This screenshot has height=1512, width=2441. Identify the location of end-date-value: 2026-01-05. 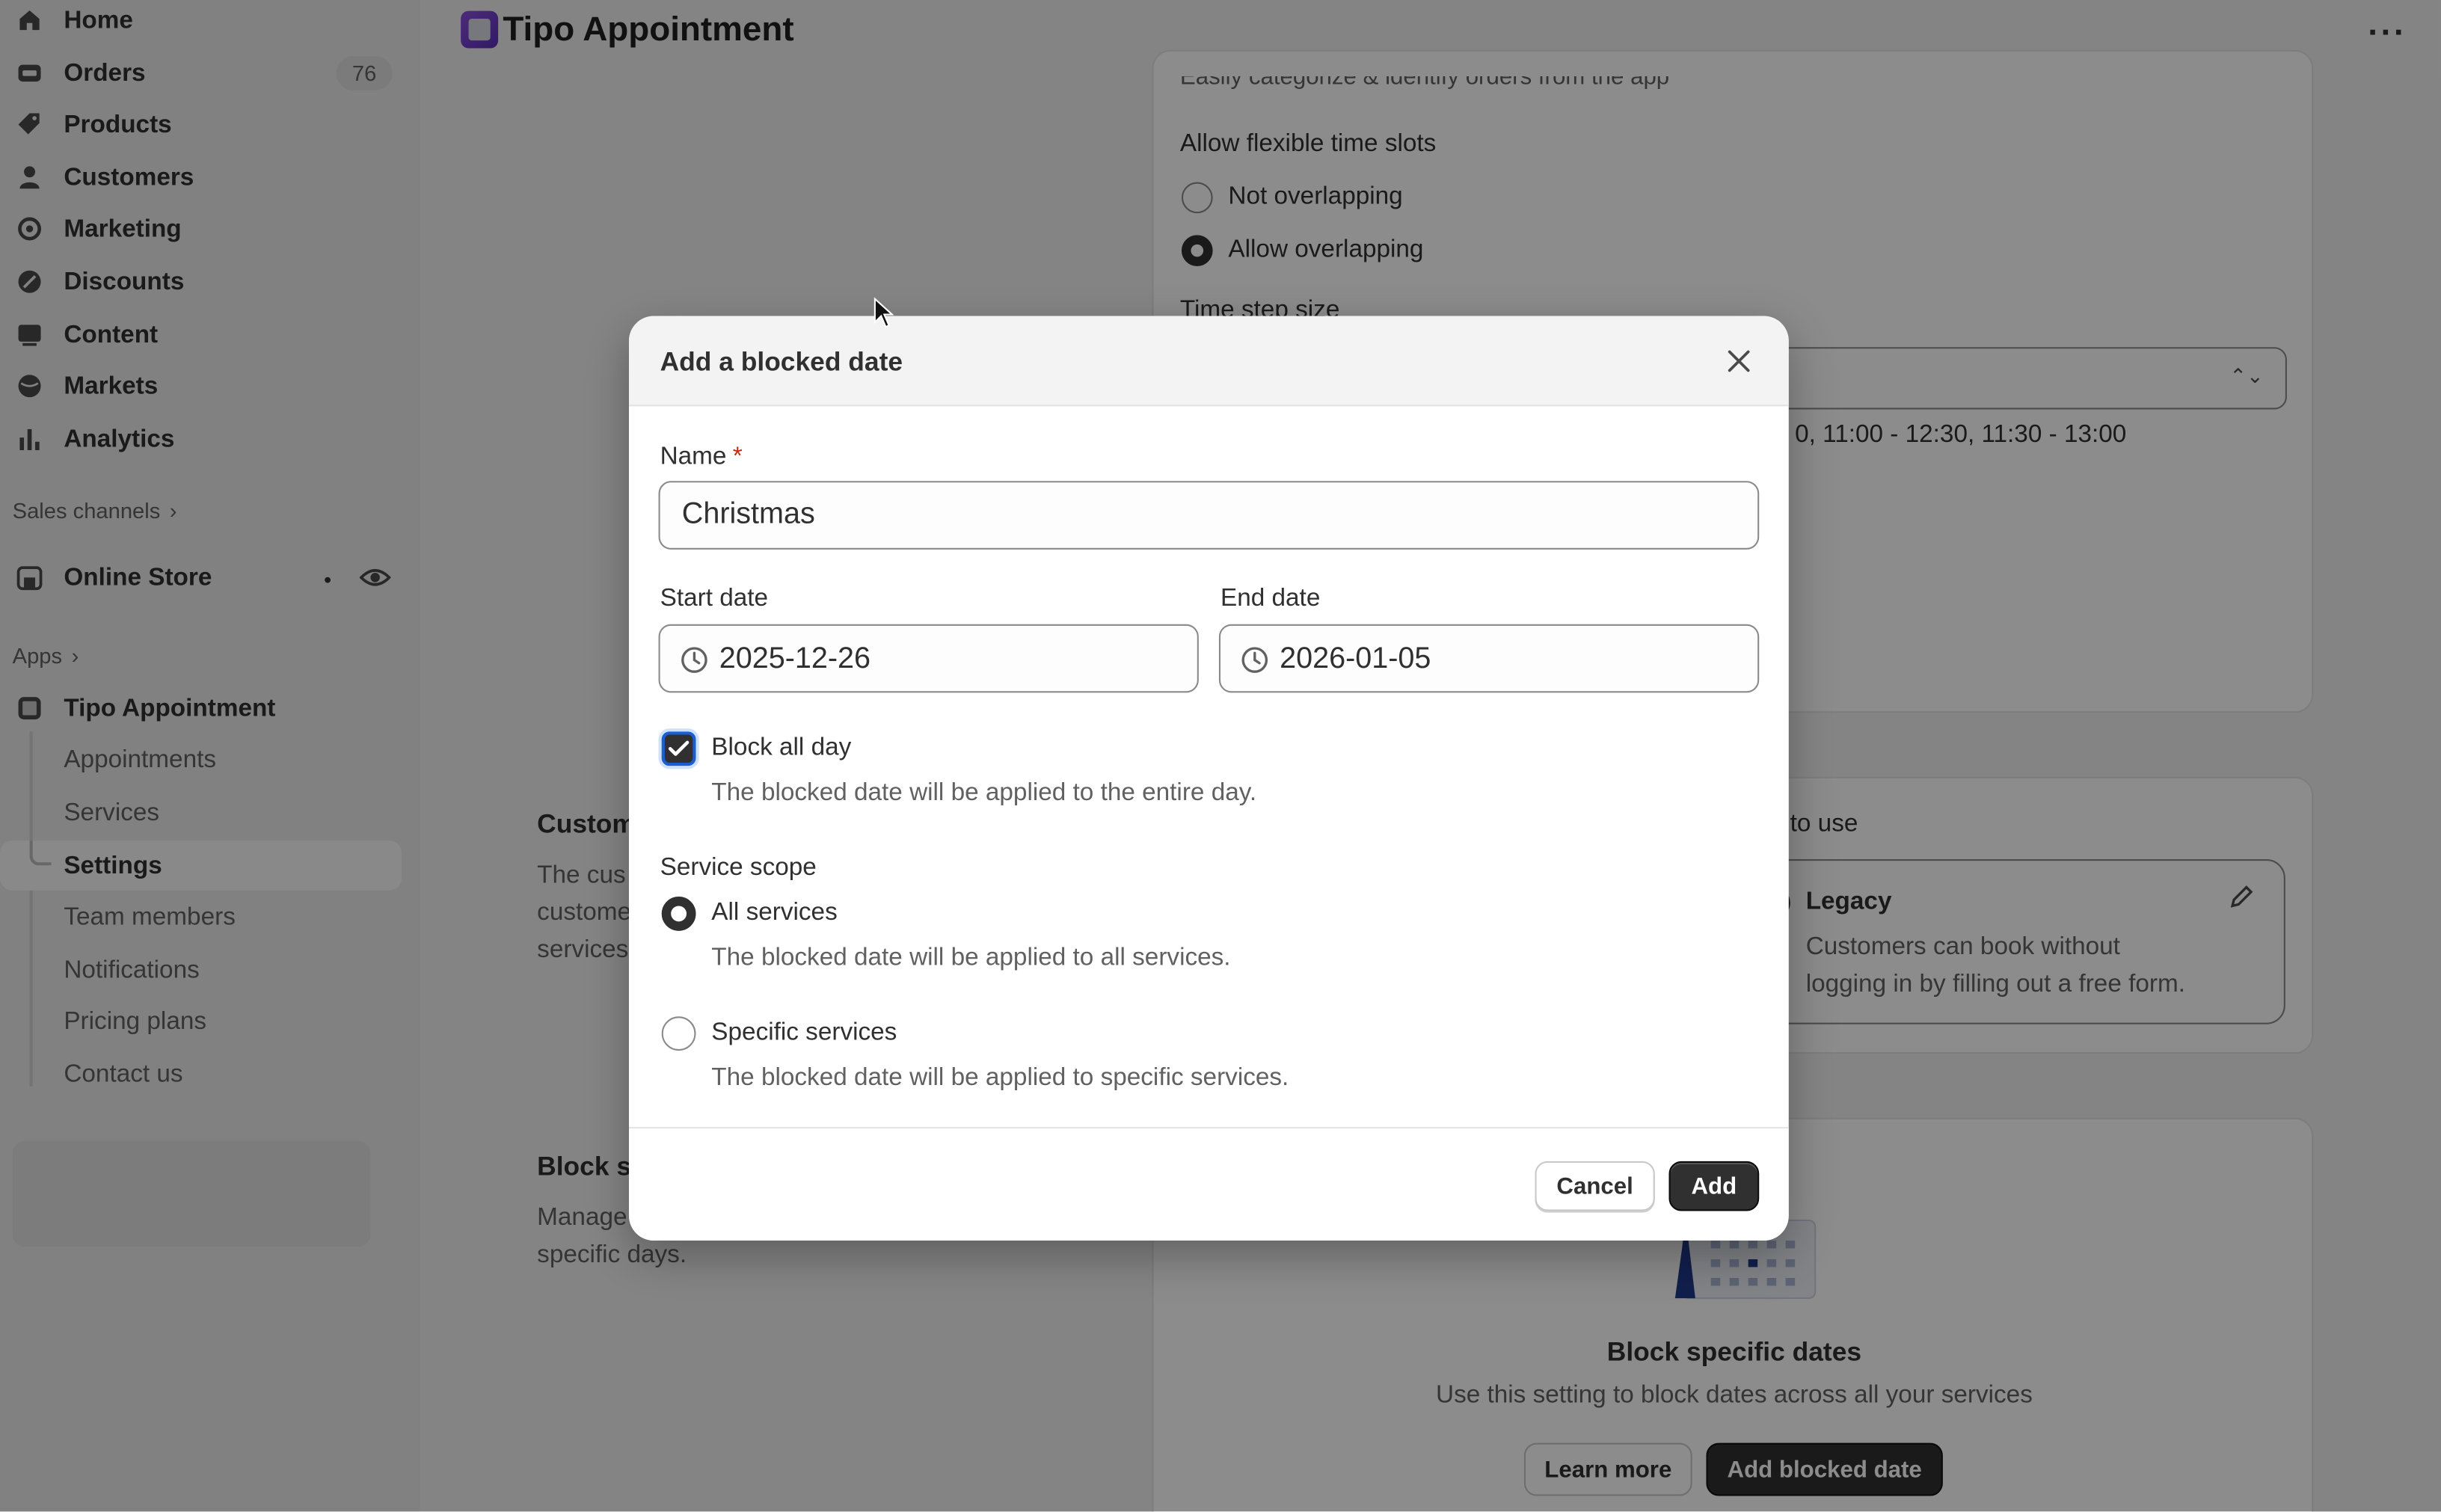
(1355, 659).